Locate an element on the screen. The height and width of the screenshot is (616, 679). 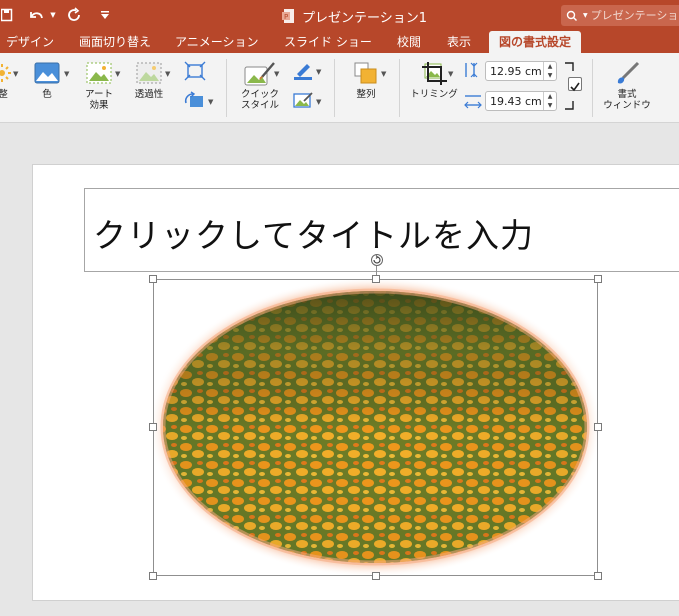
search-box: ▼ is located at coordinates (620, 15).